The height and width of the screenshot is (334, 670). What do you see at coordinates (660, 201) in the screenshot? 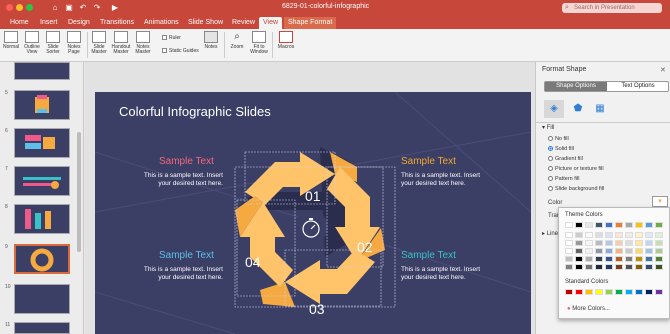
I see `color-picker-button: ▾` at bounding box center [660, 201].